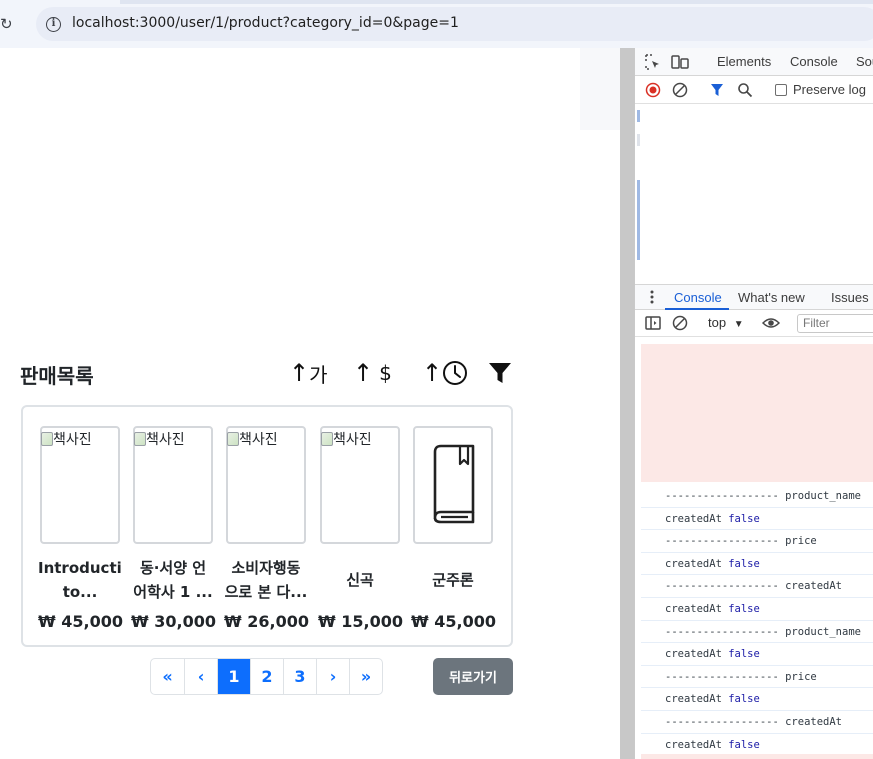 The image size is (873, 759). I want to click on product-price: ₩ 30,000, so click(173, 621).